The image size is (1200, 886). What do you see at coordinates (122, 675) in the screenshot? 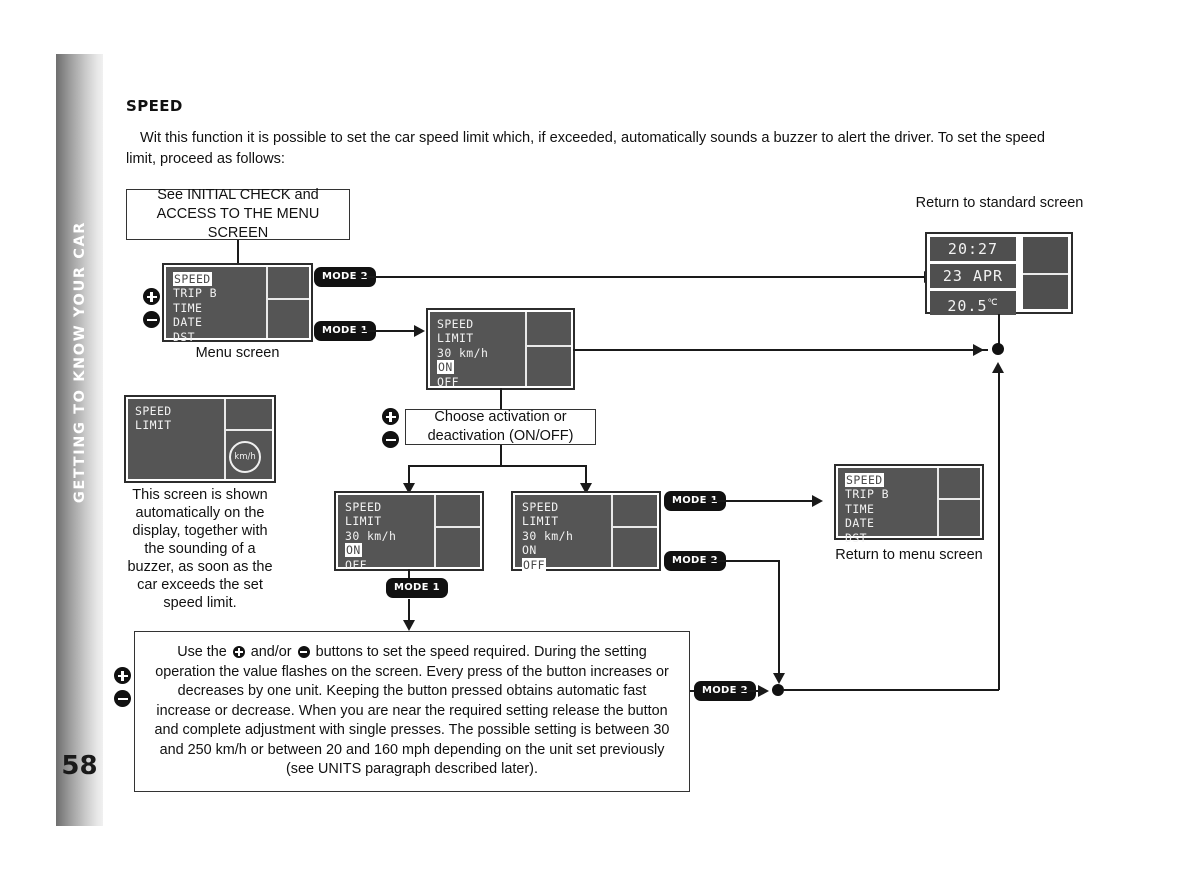
I see `plus-button-instruction` at bounding box center [122, 675].